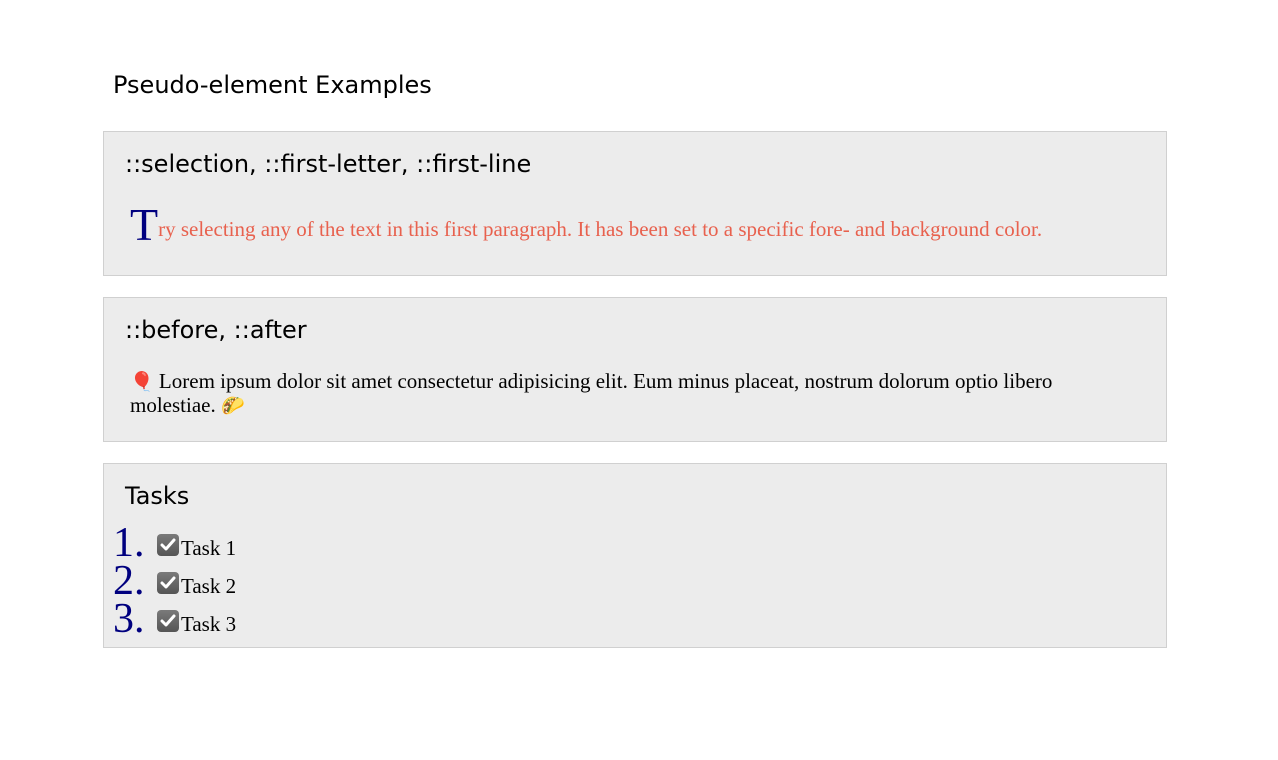  I want to click on task-item: 2. Task 2, so click(175, 581).